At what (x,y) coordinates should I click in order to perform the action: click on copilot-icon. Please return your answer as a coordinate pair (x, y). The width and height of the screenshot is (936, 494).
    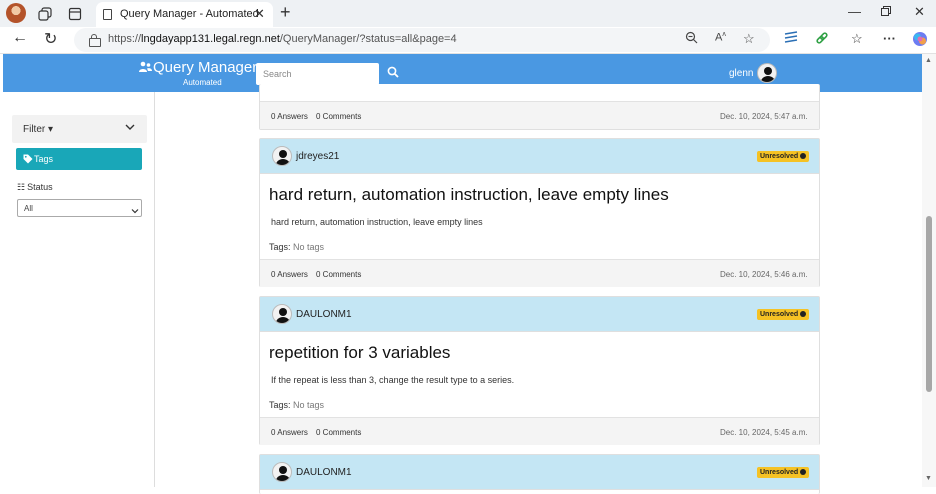
    Looking at the image, I should click on (920, 40).